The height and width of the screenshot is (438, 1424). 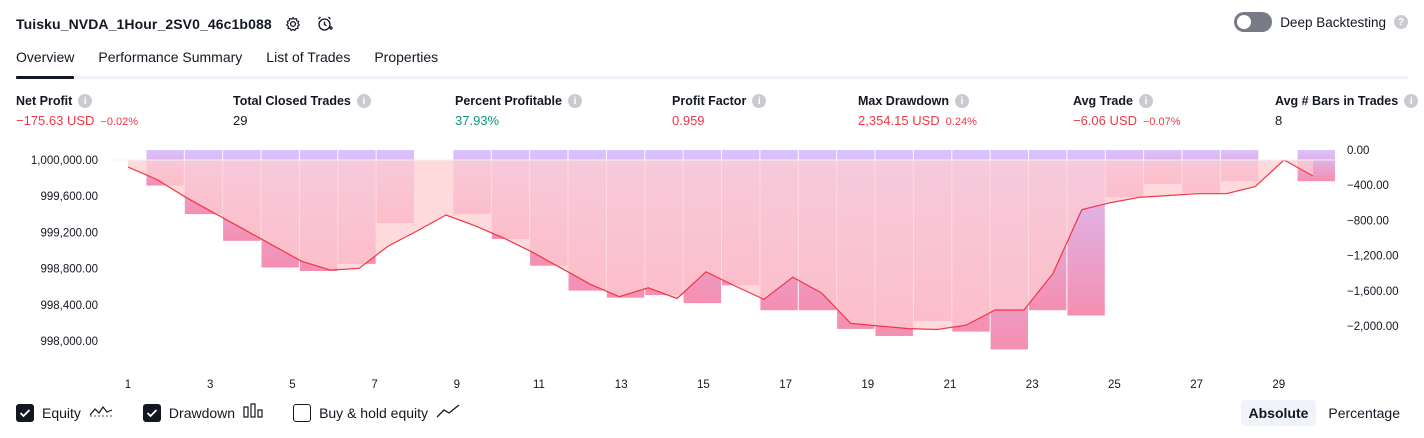 What do you see at coordinates (1032, 385) in the screenshot?
I see `x-tick-label: 23` at bounding box center [1032, 385].